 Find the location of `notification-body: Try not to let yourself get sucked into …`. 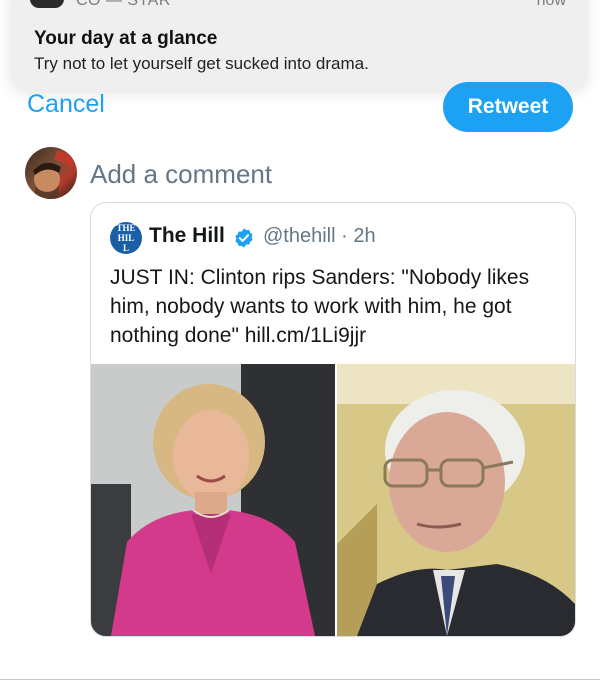

notification-body: Try not to let yourself get sucked into … is located at coordinates (201, 63).